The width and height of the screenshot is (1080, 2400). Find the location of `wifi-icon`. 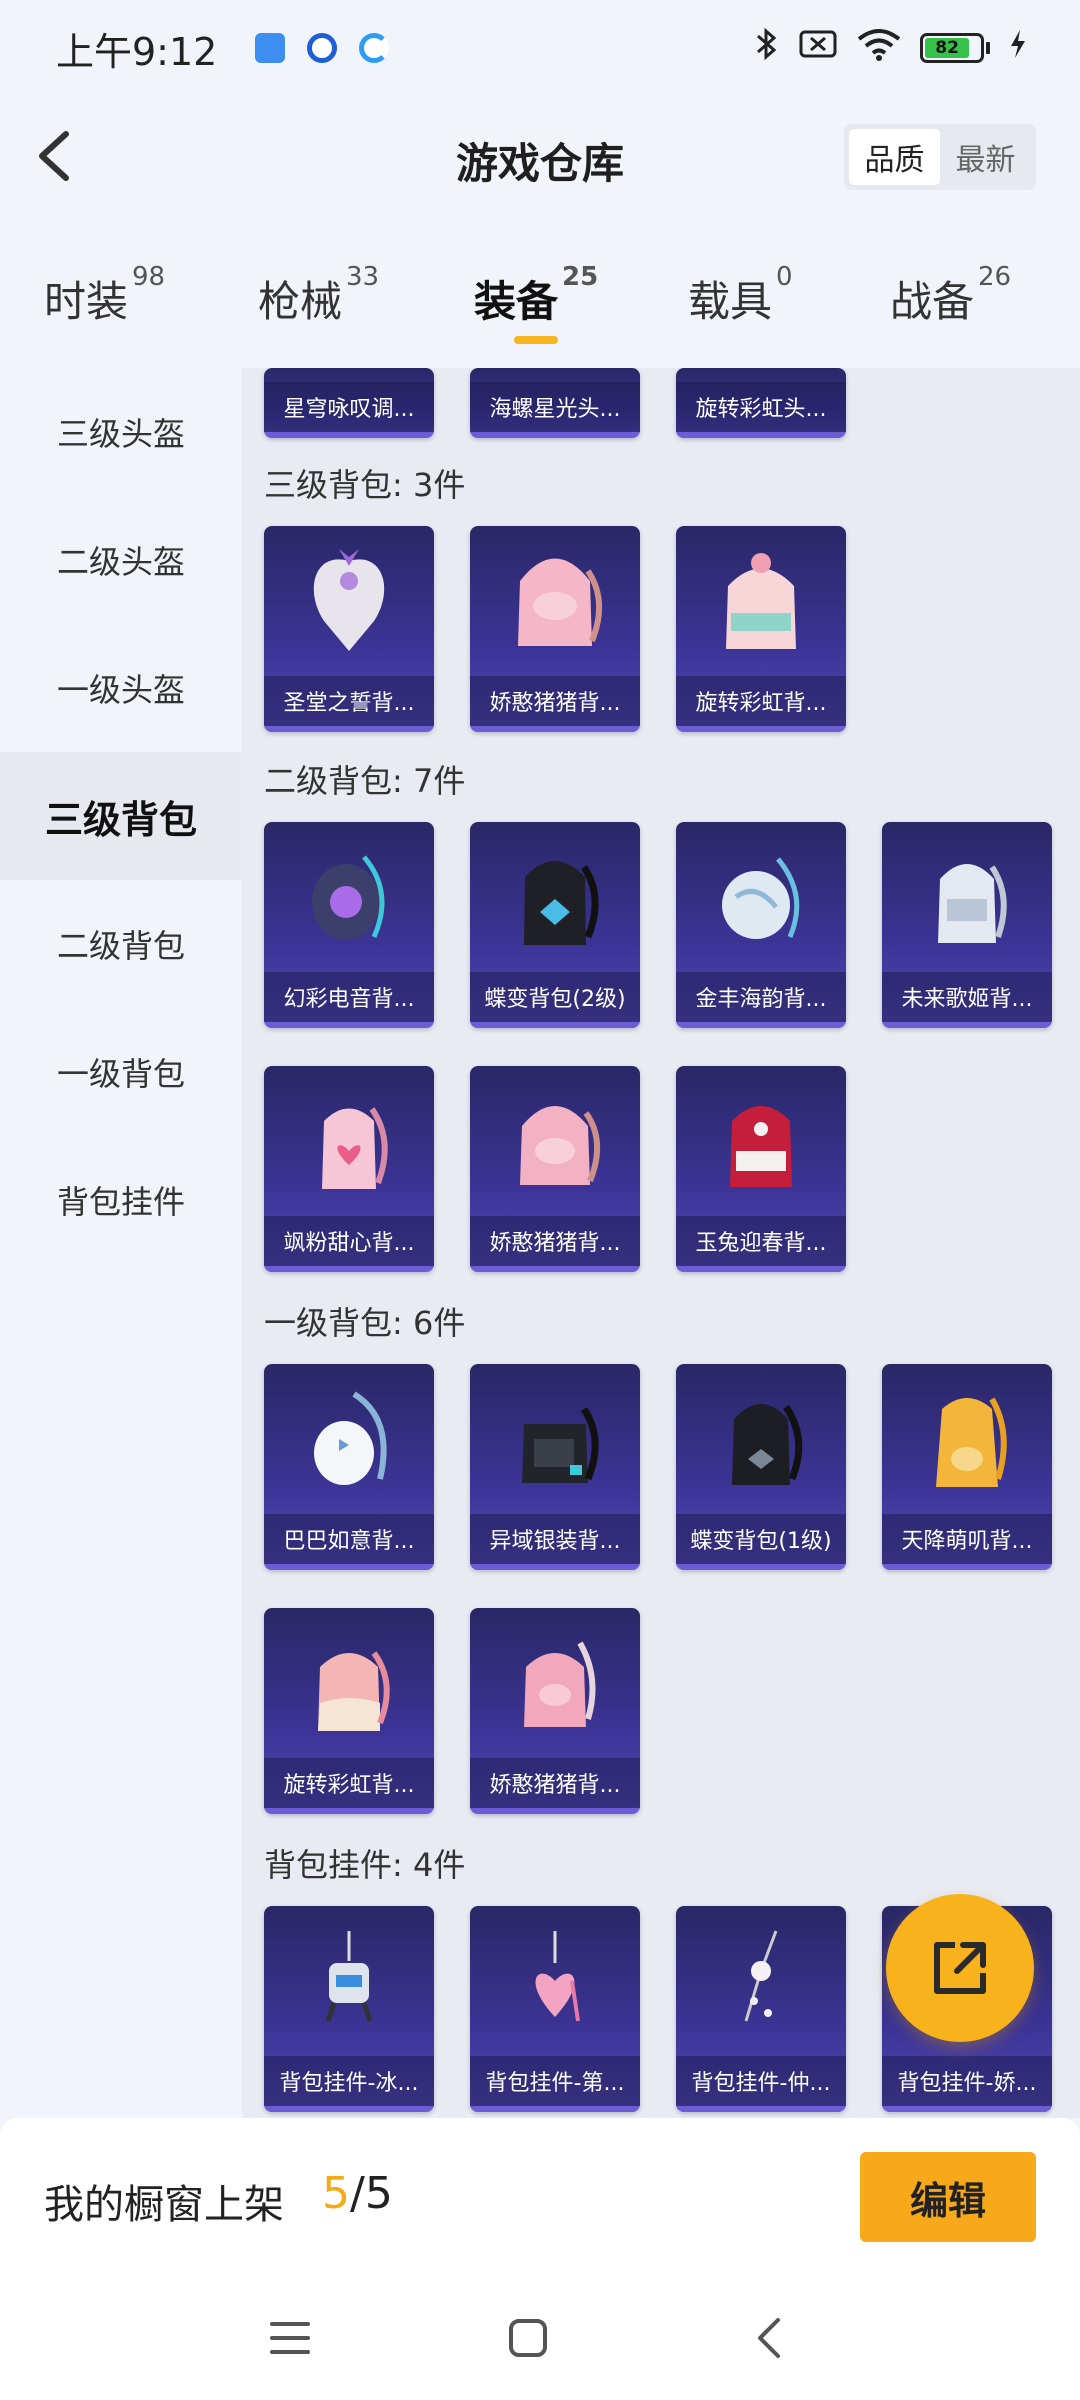

wifi-icon is located at coordinates (879, 48).